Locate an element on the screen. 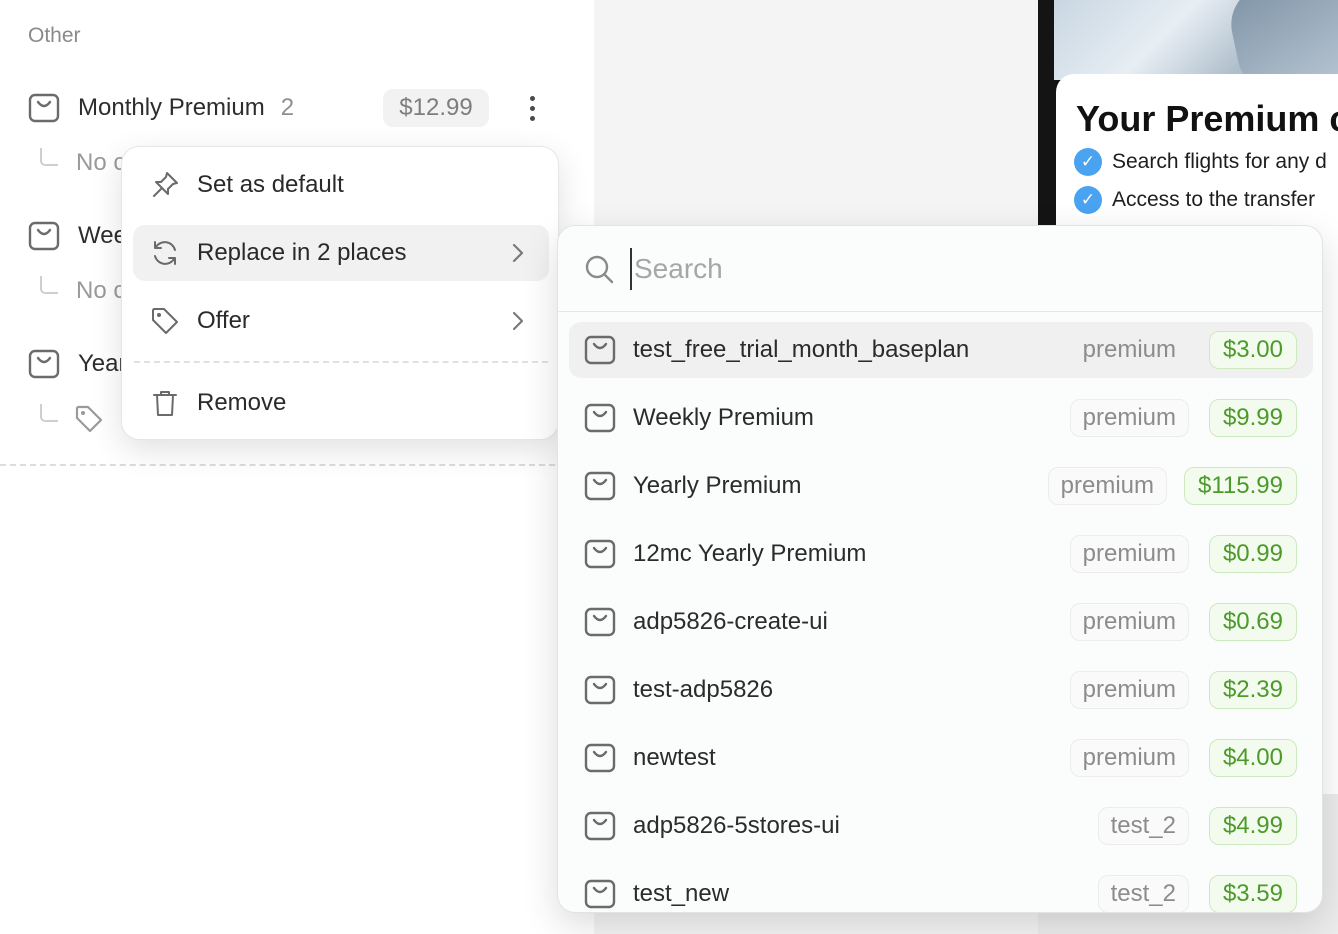  trash-icon is located at coordinates (165, 403).